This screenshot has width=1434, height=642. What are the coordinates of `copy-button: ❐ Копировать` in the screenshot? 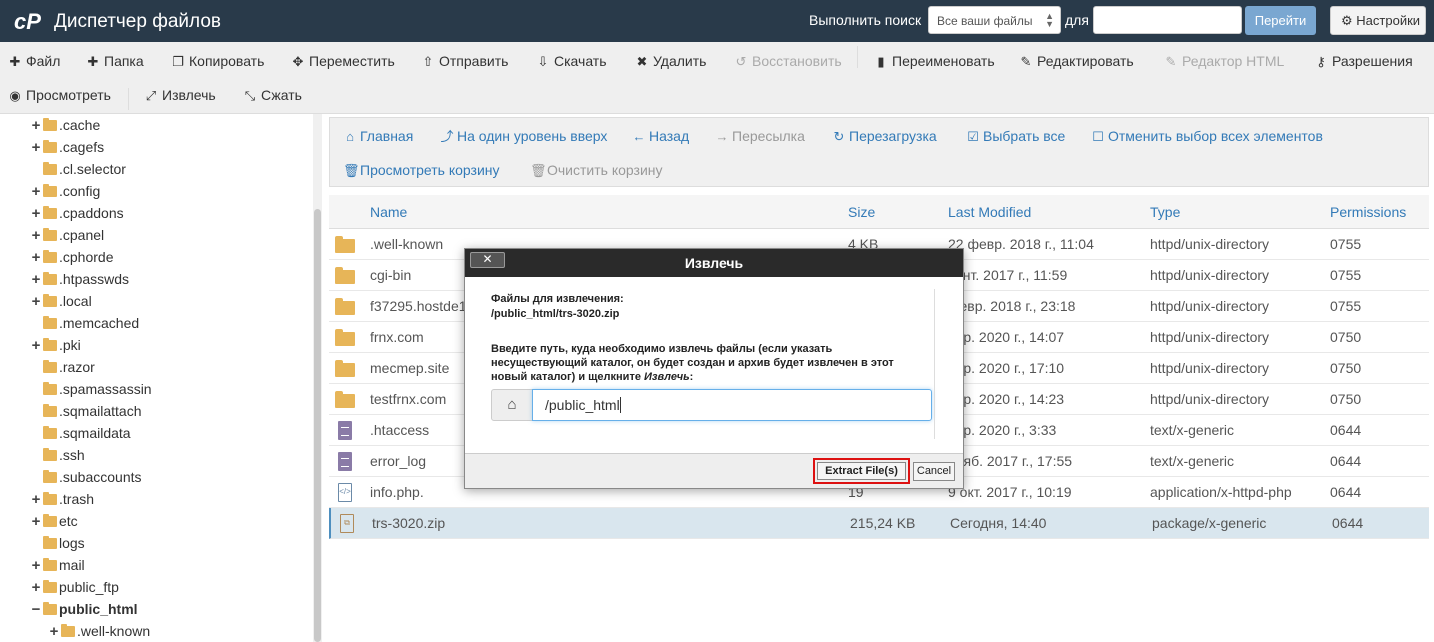 It's located at (217, 61).